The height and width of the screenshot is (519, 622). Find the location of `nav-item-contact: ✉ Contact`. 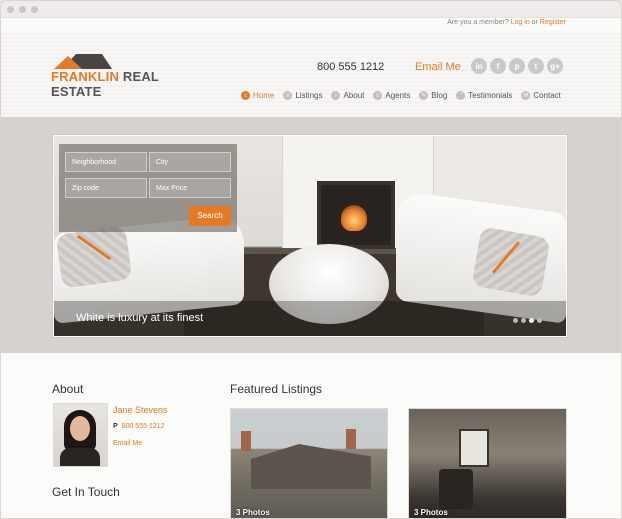

nav-item-contact: ✉ Contact is located at coordinates (541, 95).